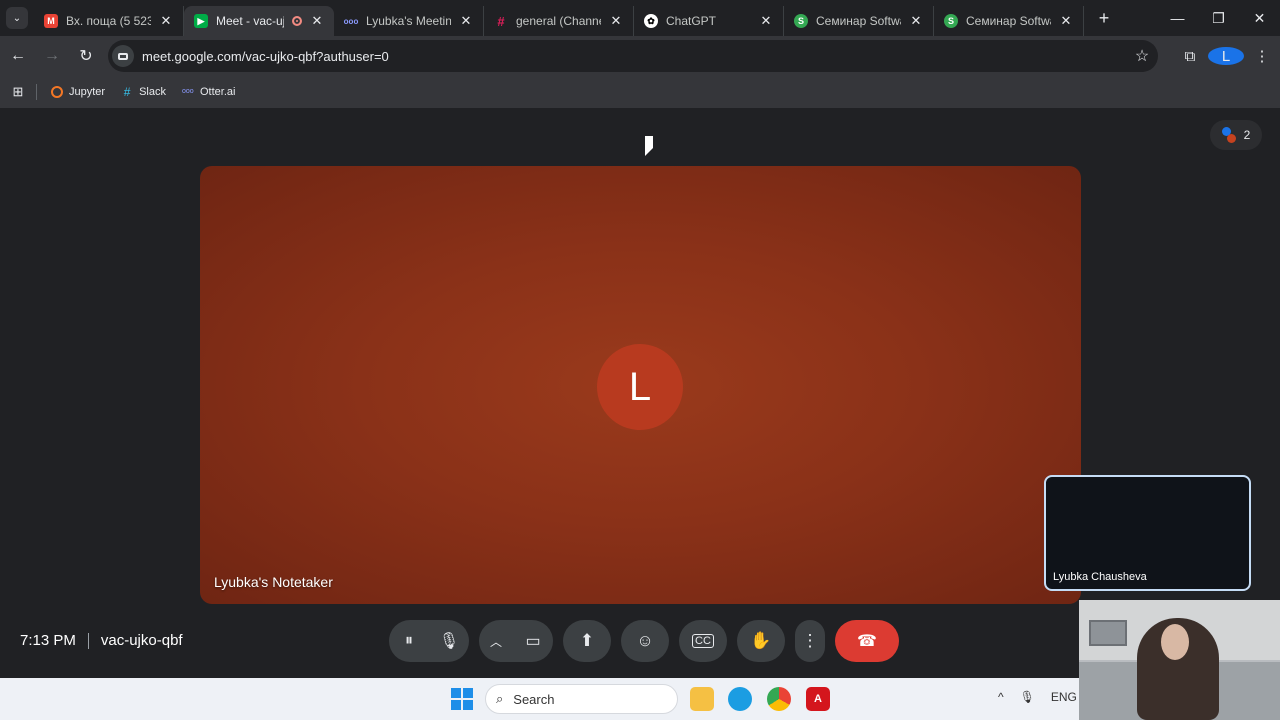 The width and height of the screenshot is (1280, 720). What do you see at coordinates (273, 582) in the screenshot?
I see `participant-name: Lyubka's Notetaker` at bounding box center [273, 582].